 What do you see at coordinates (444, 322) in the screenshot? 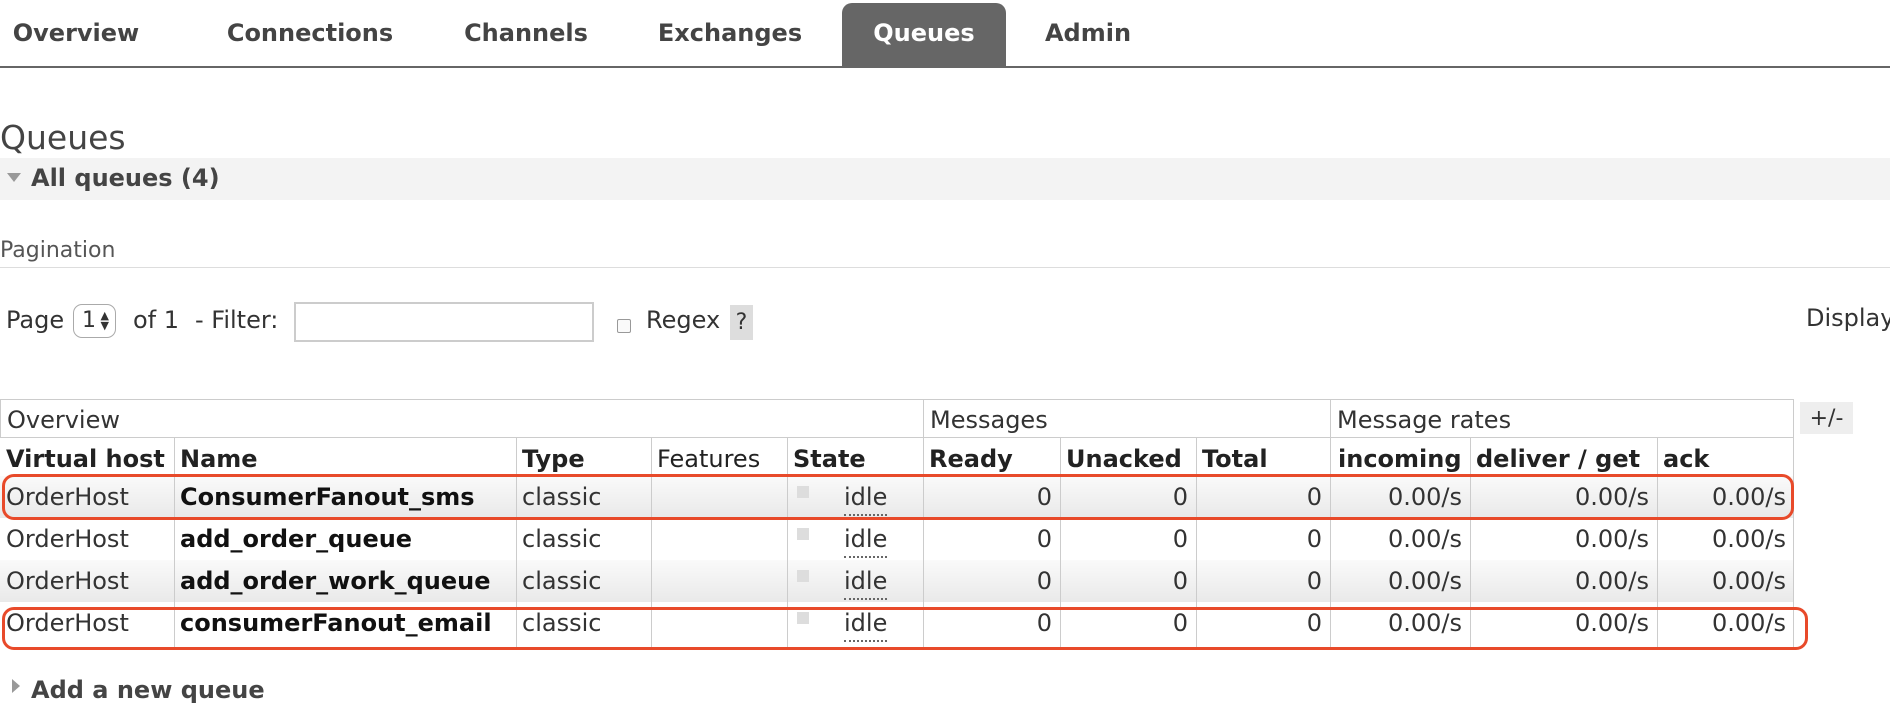
I see `filter-input` at bounding box center [444, 322].